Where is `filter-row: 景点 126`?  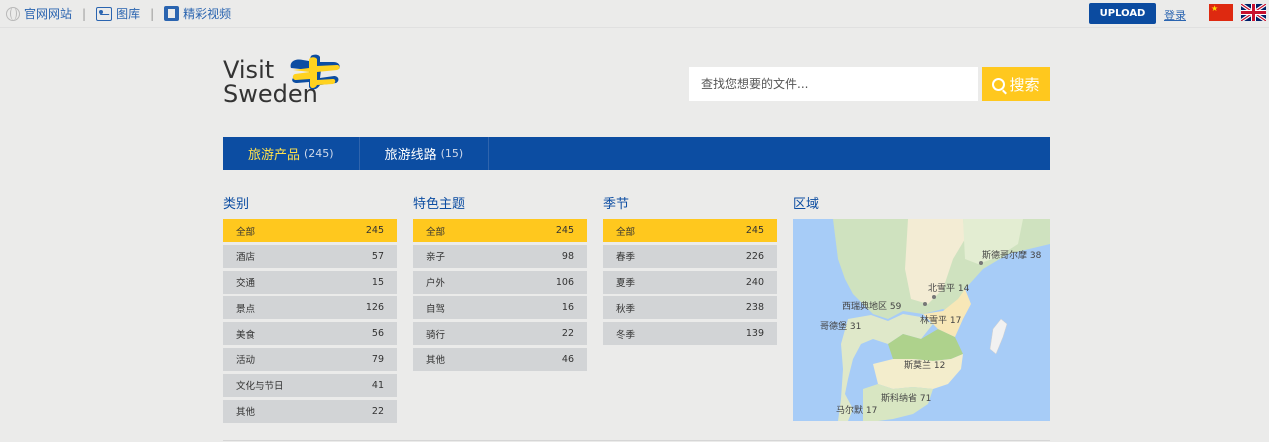 filter-row: 景点 126 is located at coordinates (310, 308).